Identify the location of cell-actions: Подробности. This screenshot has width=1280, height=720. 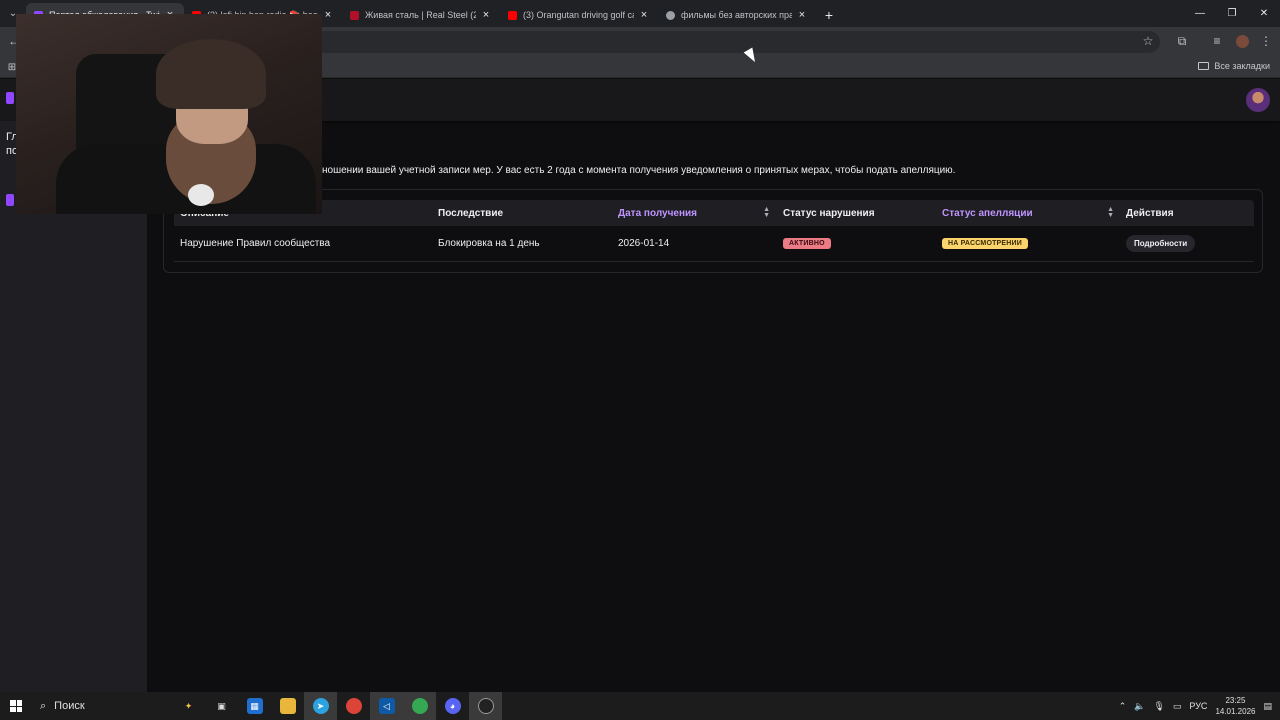
(1161, 243).